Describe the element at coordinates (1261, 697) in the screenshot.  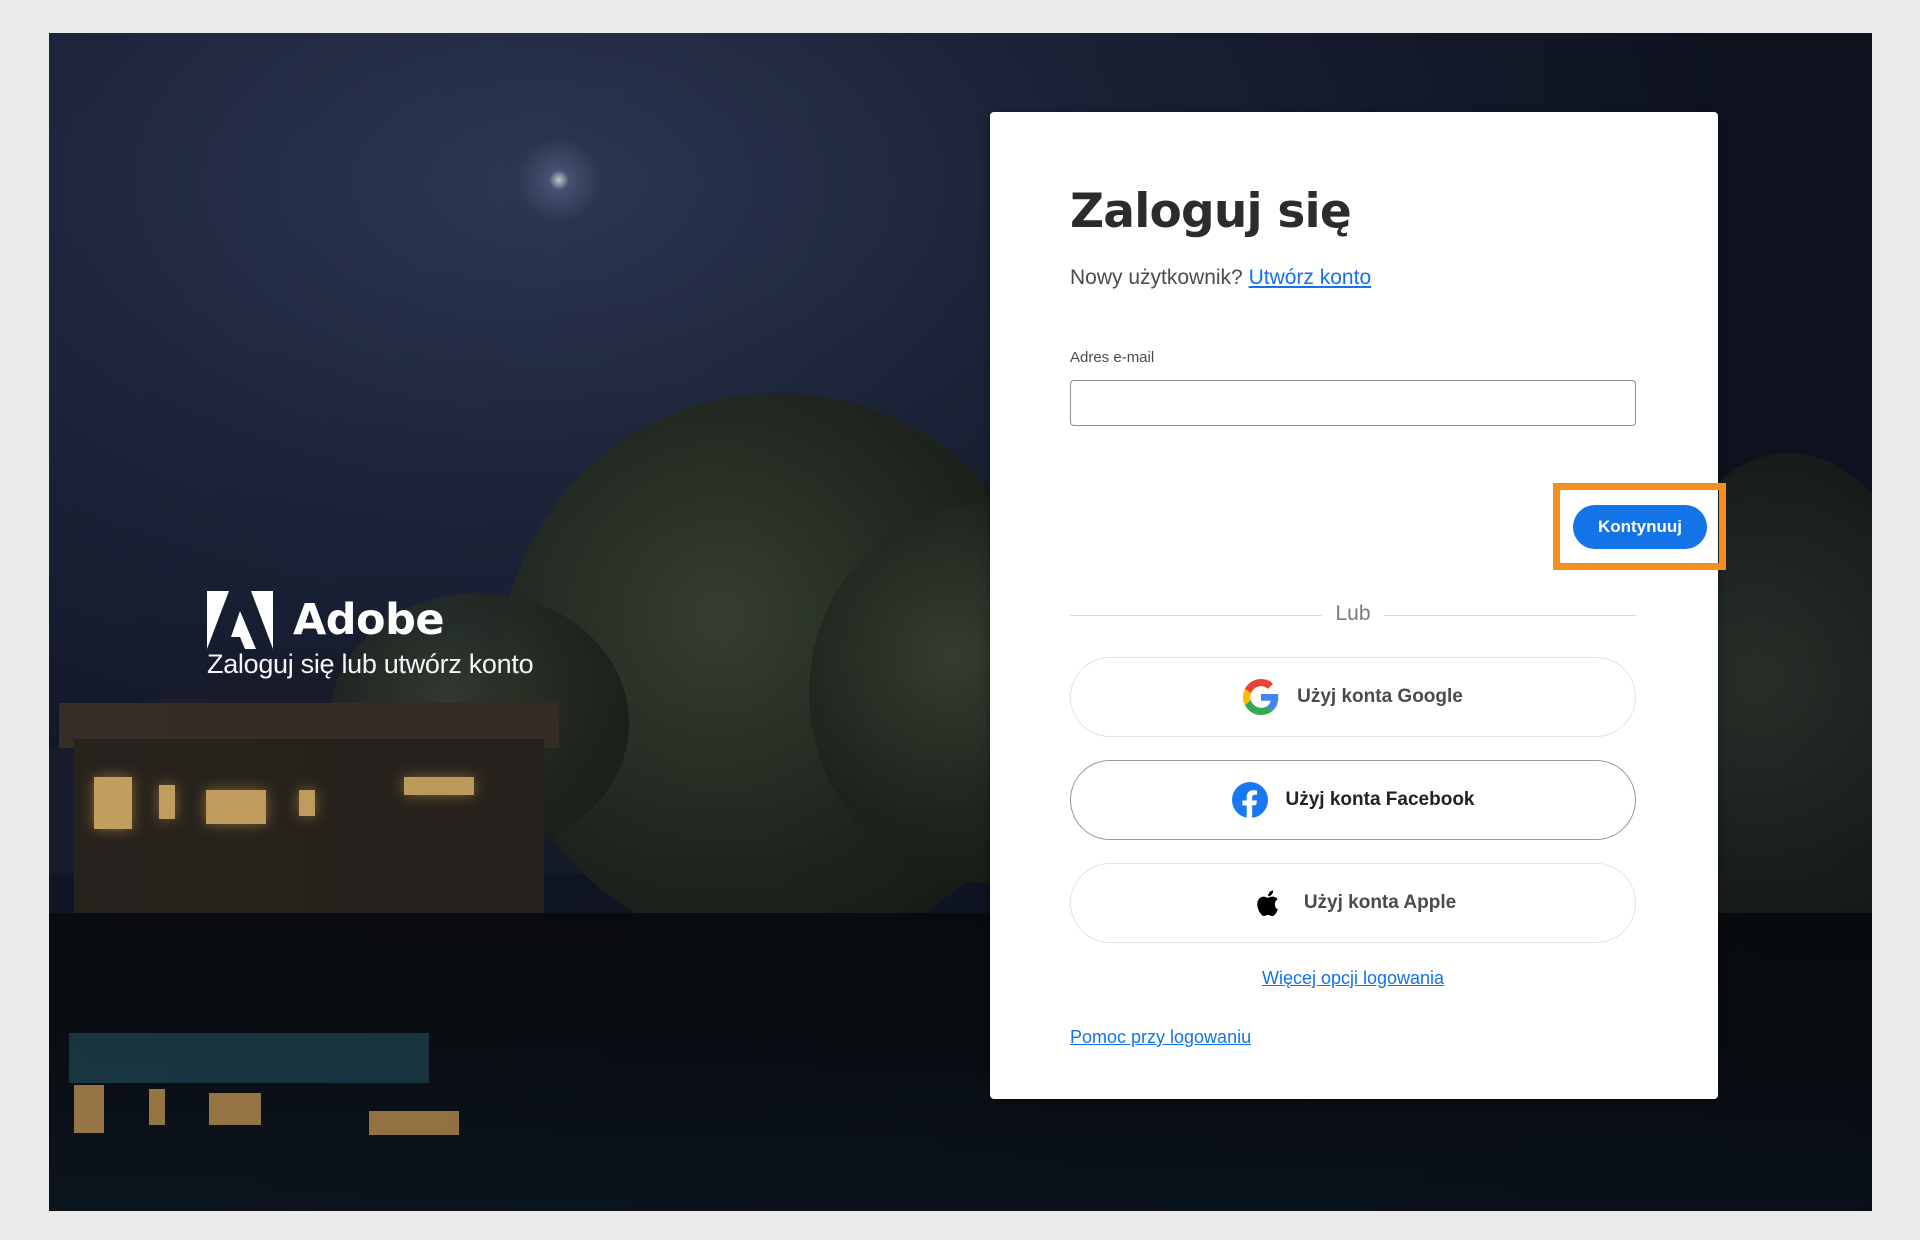
I see `google-icon` at that location.